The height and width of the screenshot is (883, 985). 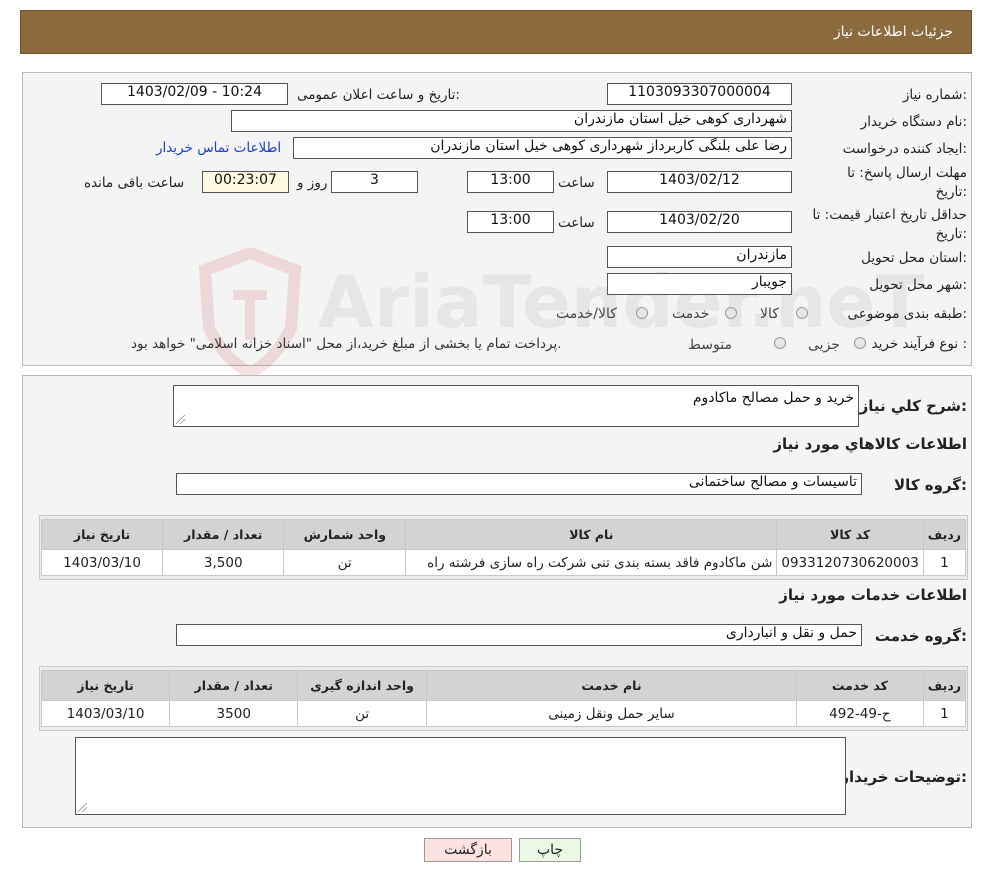 I want to click on remaining-label: ساعت باقی مانده, so click(x=134, y=183).